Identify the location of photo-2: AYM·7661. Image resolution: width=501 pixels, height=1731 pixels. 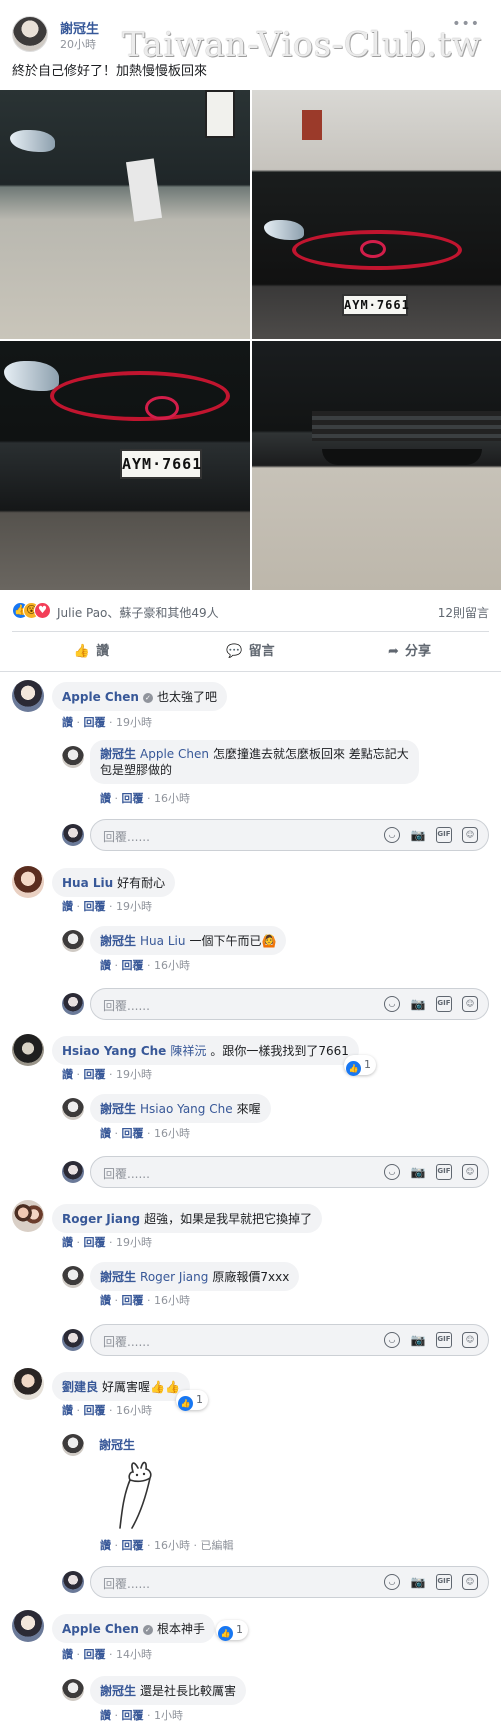
(376, 214).